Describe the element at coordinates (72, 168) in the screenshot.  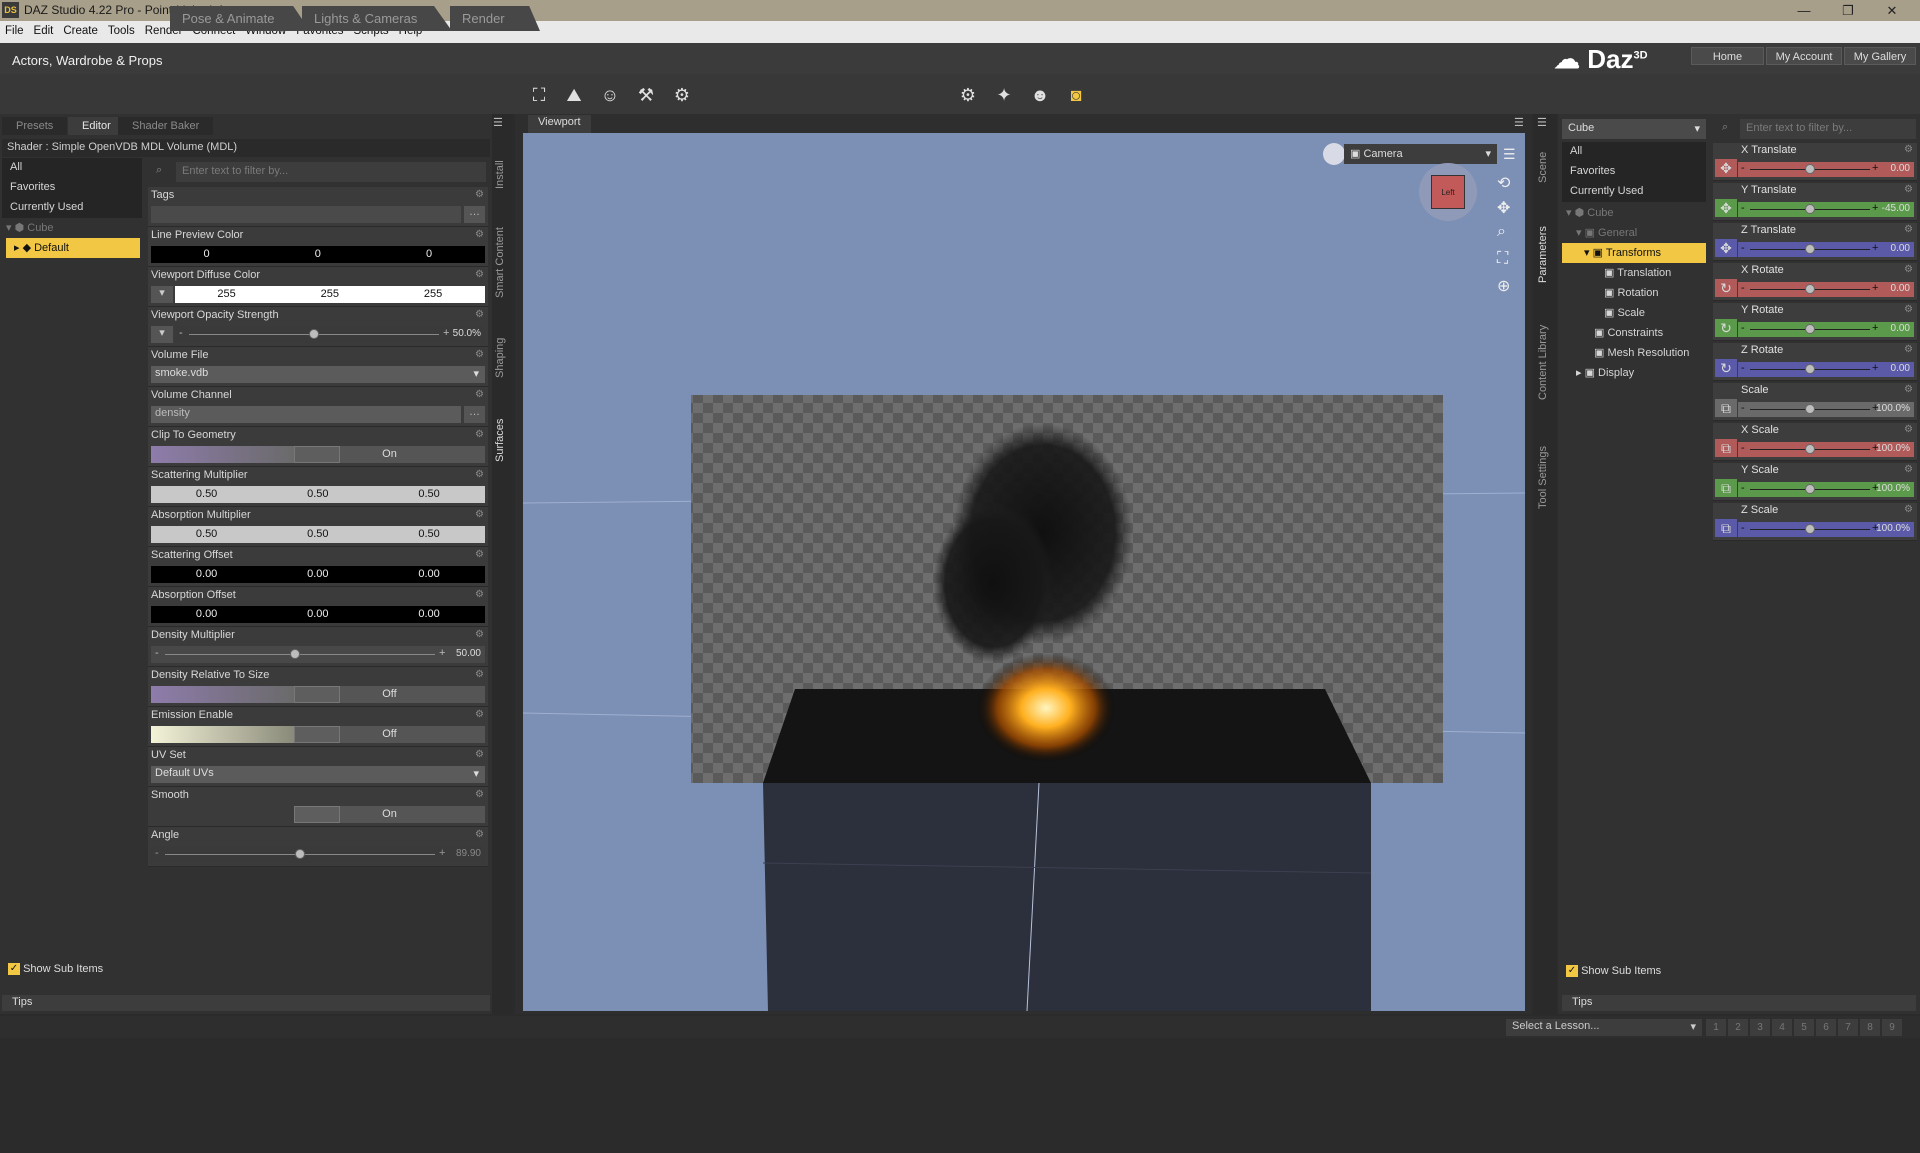
I see `left-nav-all: All` at that location.